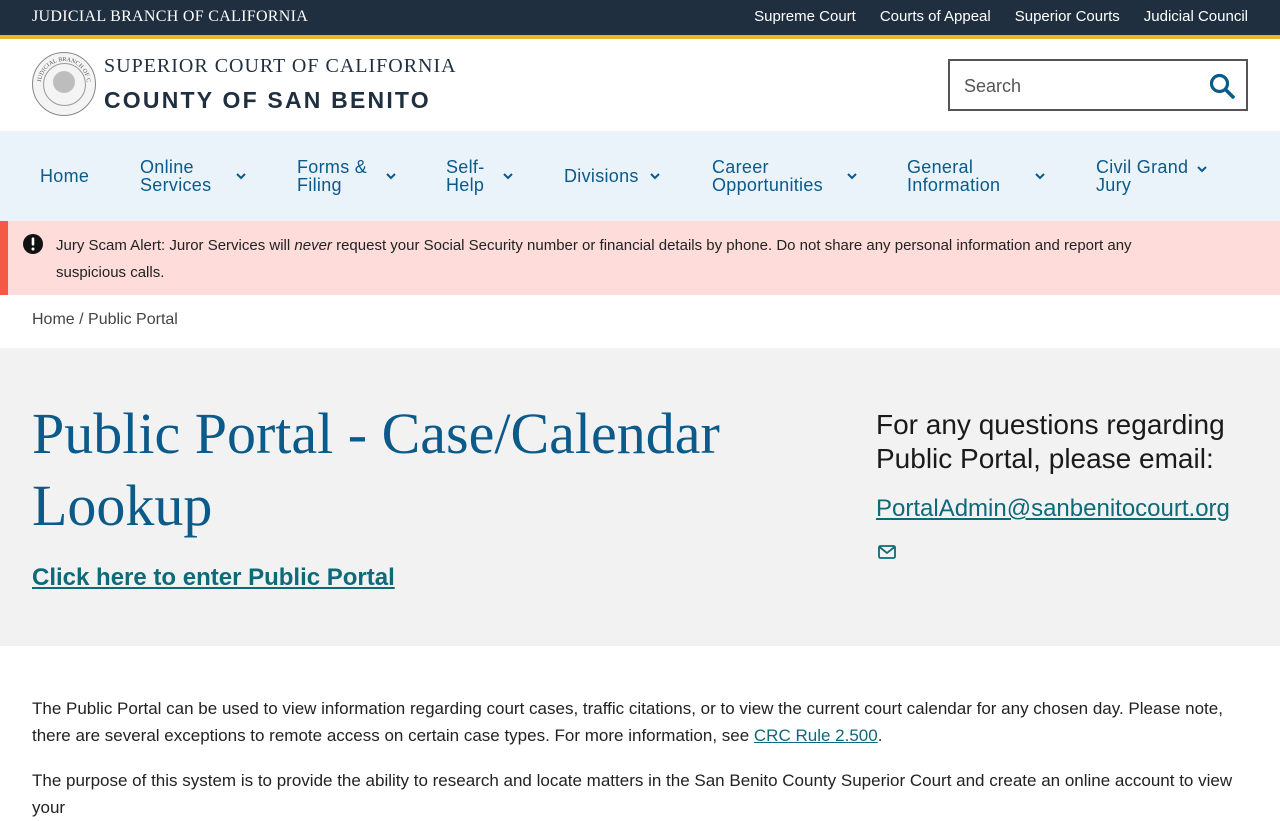 The height and width of the screenshot is (821, 1280). I want to click on nav-career-opportunities-label: Career Opportunities, so click(767, 176).